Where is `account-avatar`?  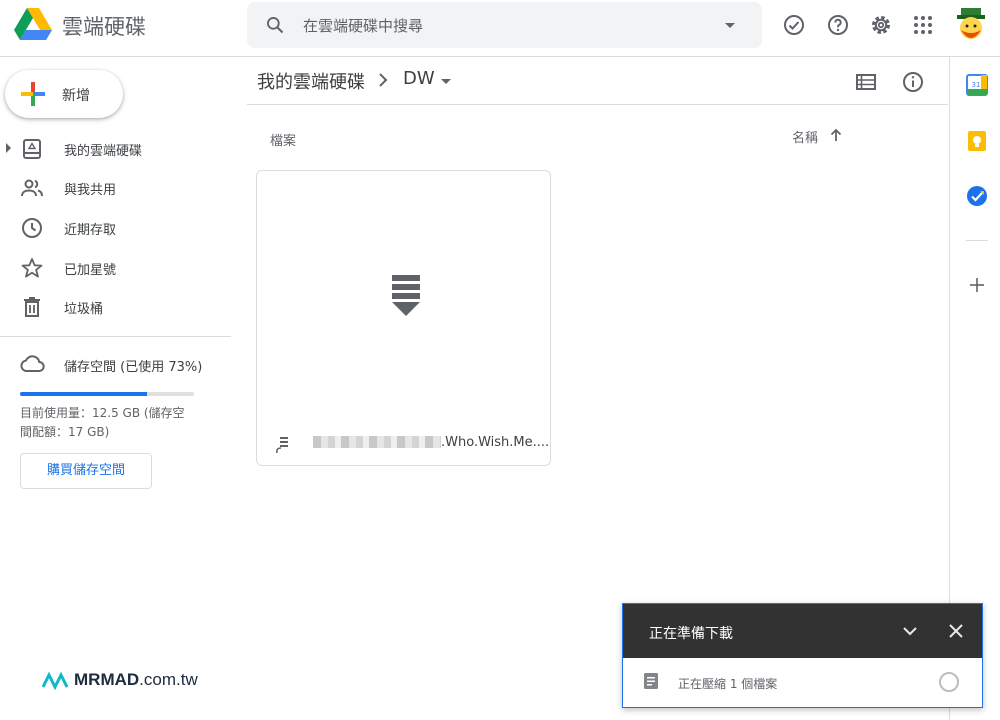
account-avatar is located at coordinates (971, 25).